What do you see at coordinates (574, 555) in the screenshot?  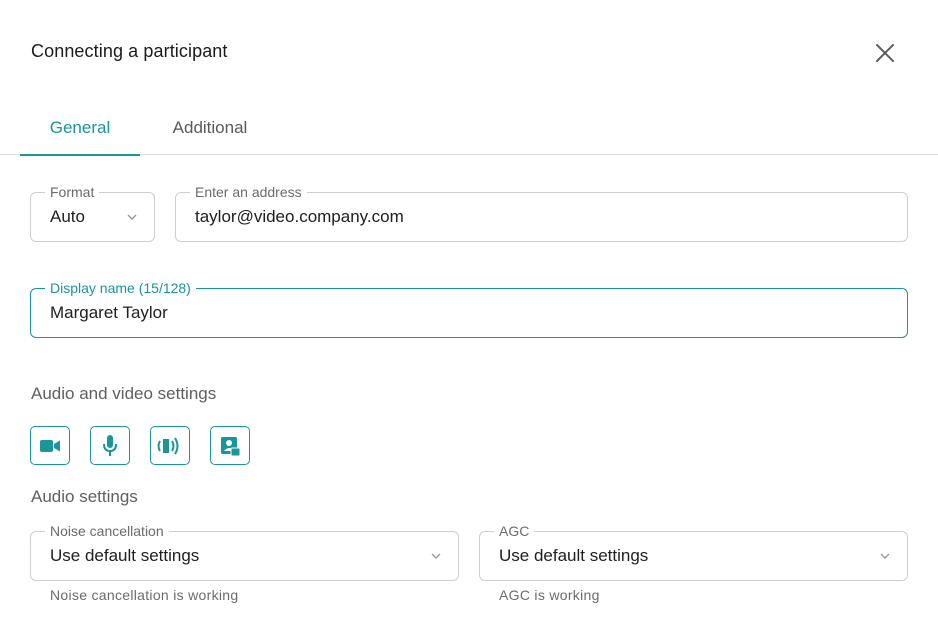 I see `agc-value: Use default settings` at bounding box center [574, 555].